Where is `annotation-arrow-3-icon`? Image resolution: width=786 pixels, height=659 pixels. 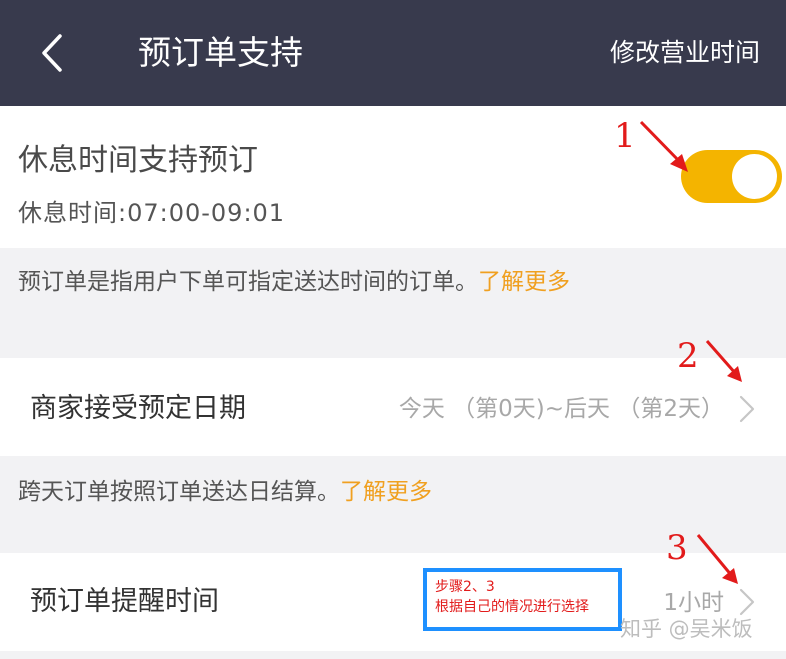
annotation-arrow-3-icon is located at coordinates (717, 559).